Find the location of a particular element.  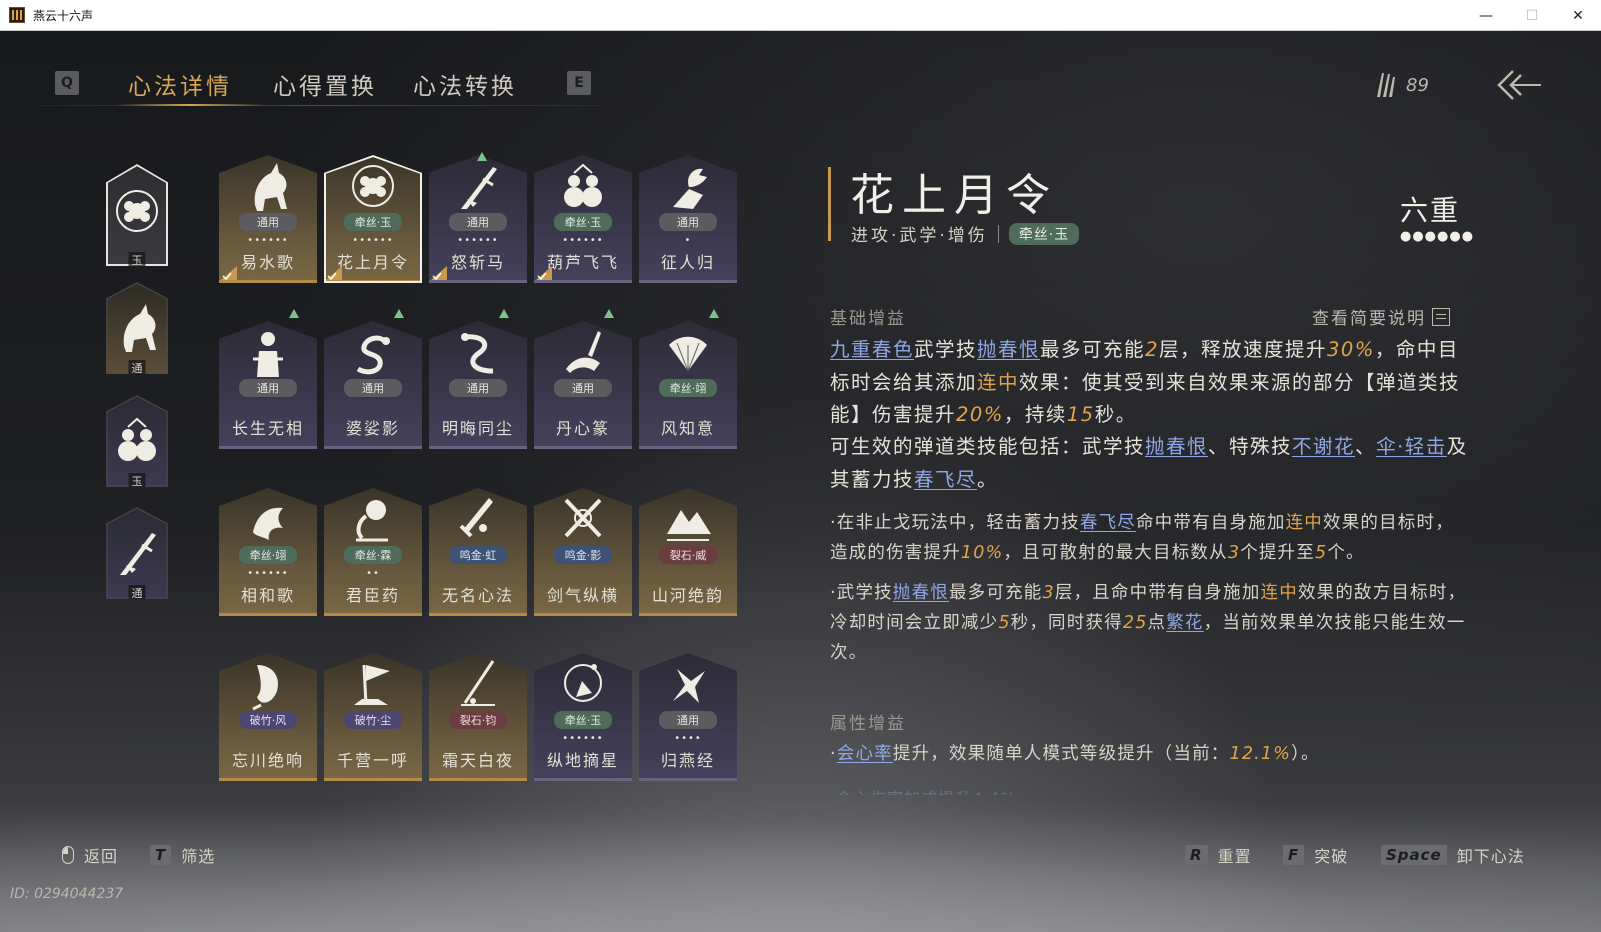

summary-toggle: 查看简要说明 is located at coordinates (1381, 316).